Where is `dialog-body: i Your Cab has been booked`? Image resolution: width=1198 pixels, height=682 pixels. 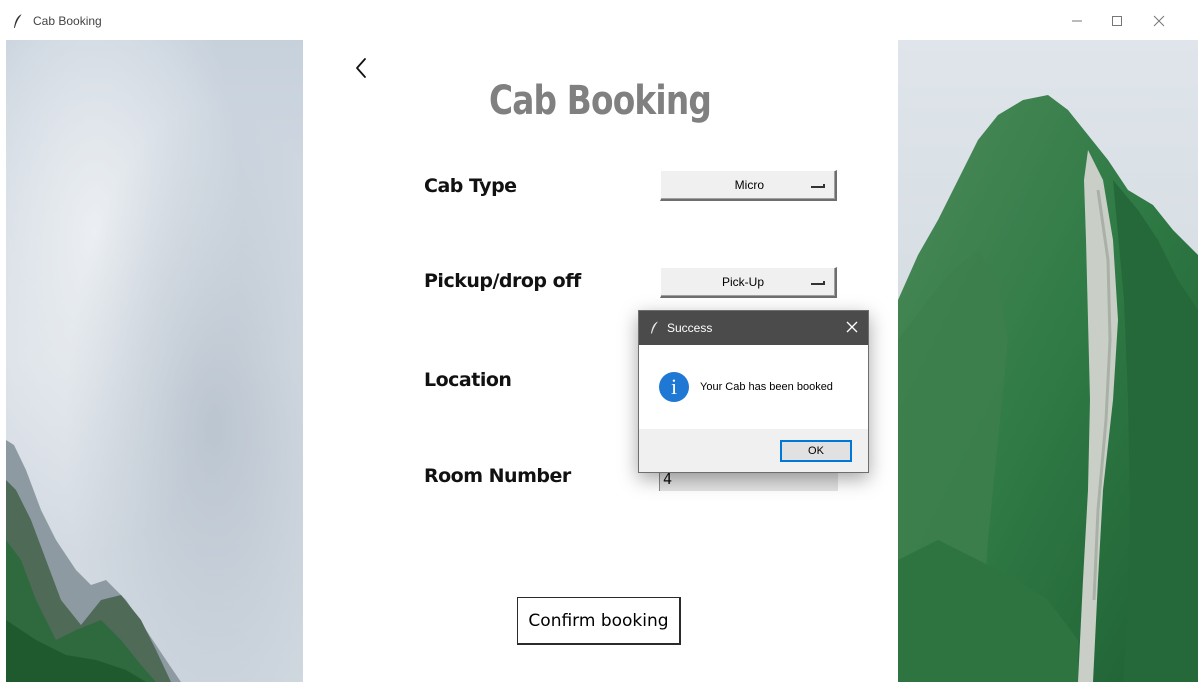
dialog-body: i Your Cab has been booked is located at coordinates (753, 387).